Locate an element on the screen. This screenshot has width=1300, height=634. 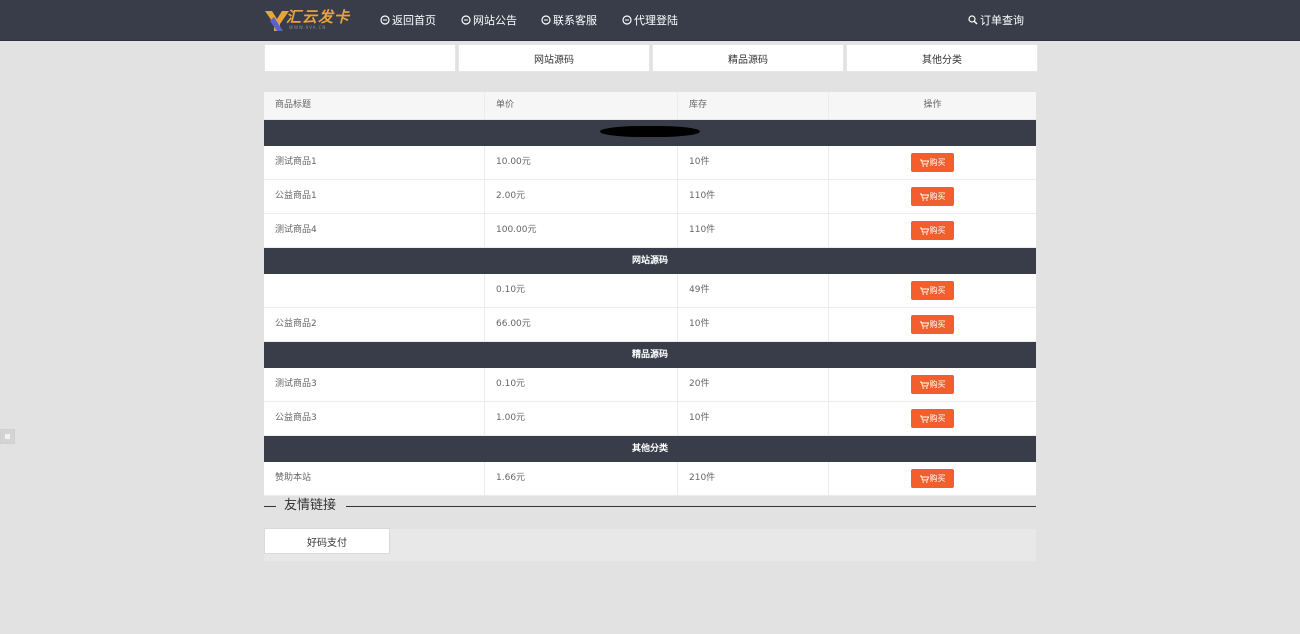
category-label: 精品源码 is located at coordinates (649, 355).